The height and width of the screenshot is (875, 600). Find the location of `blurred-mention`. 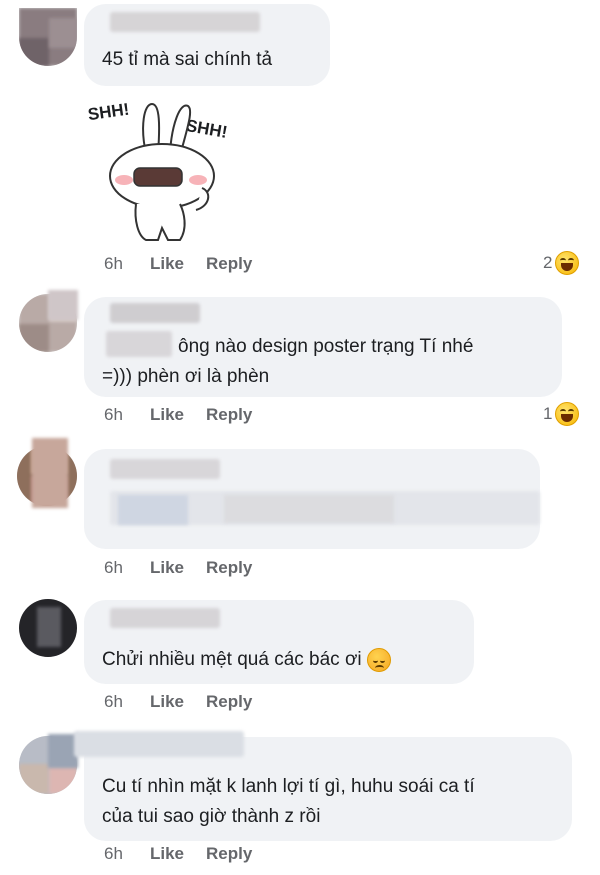

blurred-mention is located at coordinates (139, 344).